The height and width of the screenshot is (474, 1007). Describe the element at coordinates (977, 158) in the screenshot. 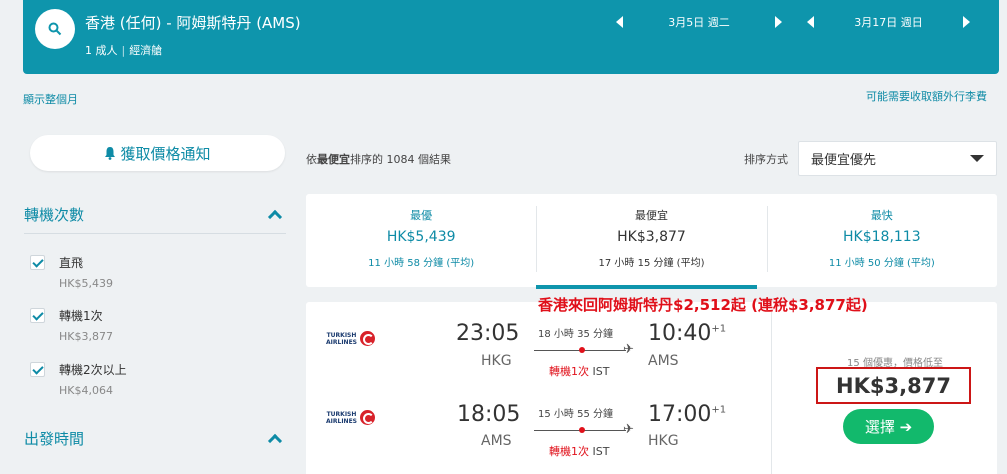

I see `chevron-down-icon` at that location.